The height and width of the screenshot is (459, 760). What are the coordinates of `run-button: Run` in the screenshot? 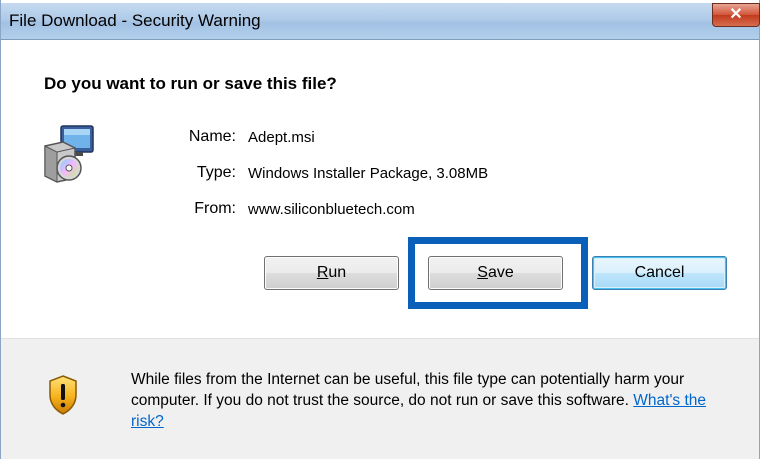 It's located at (331, 273).